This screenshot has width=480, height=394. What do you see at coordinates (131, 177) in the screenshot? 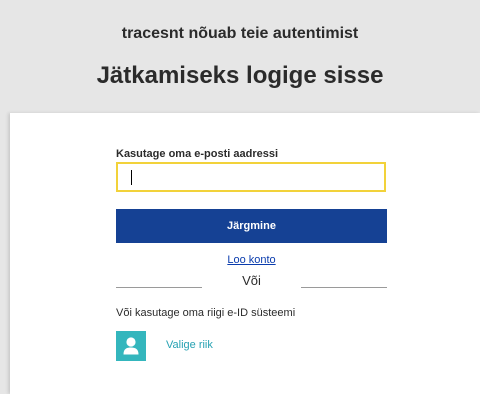
I see `text-caret` at bounding box center [131, 177].